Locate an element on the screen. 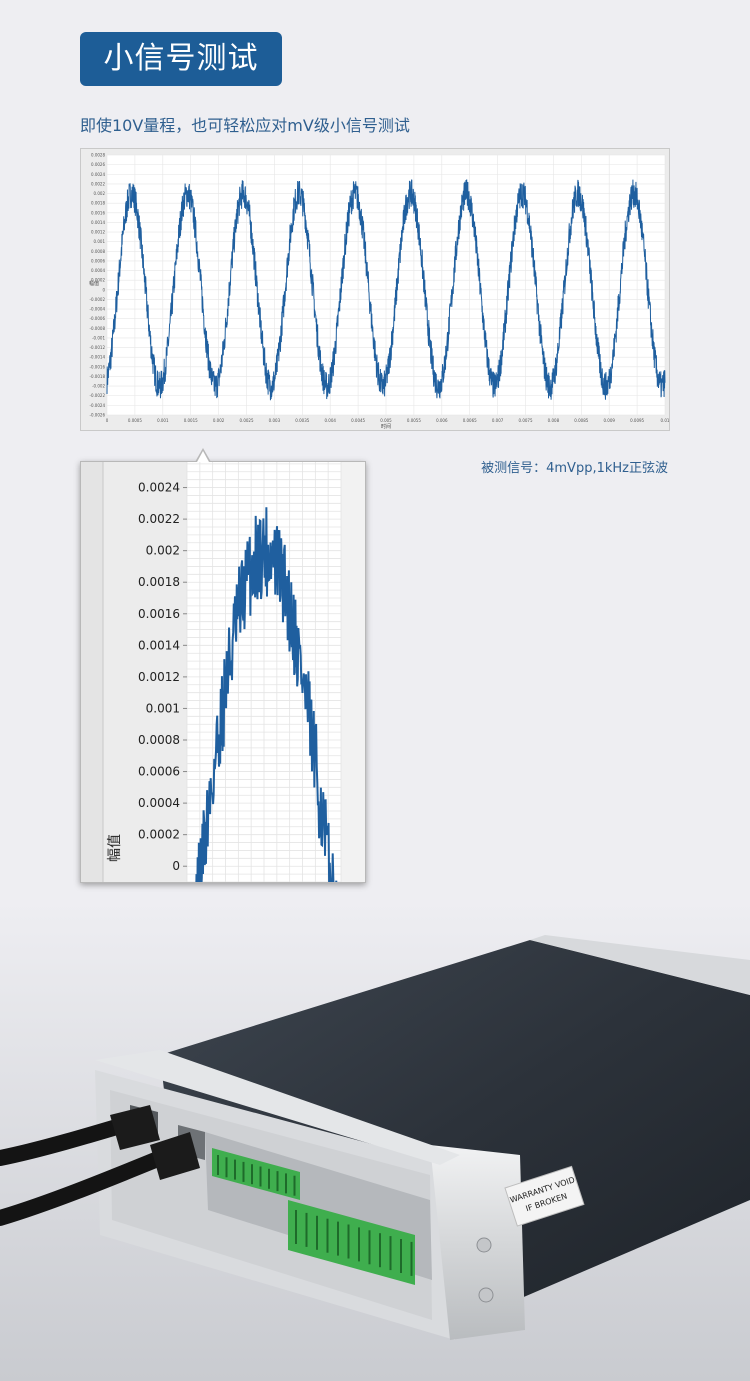  inset-y-tick-label: 0.0006 is located at coordinates (159, 772).